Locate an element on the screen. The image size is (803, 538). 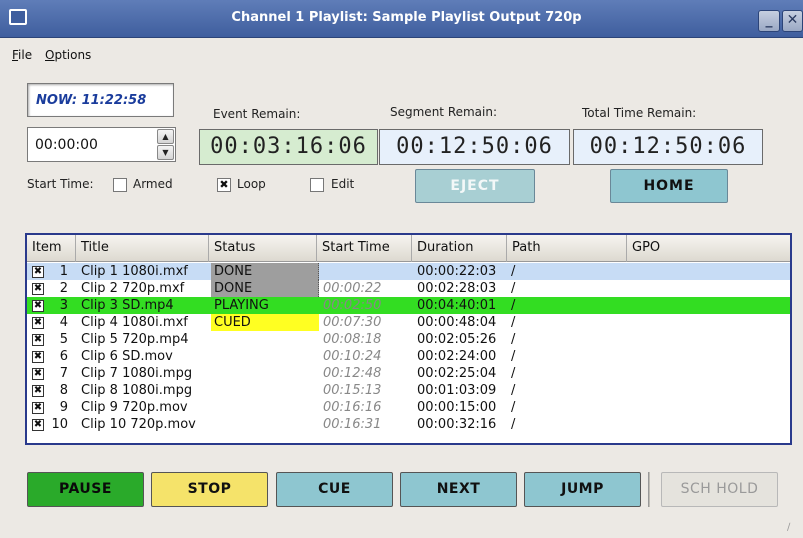
cell-item: 5 is located at coordinates (63, 339).